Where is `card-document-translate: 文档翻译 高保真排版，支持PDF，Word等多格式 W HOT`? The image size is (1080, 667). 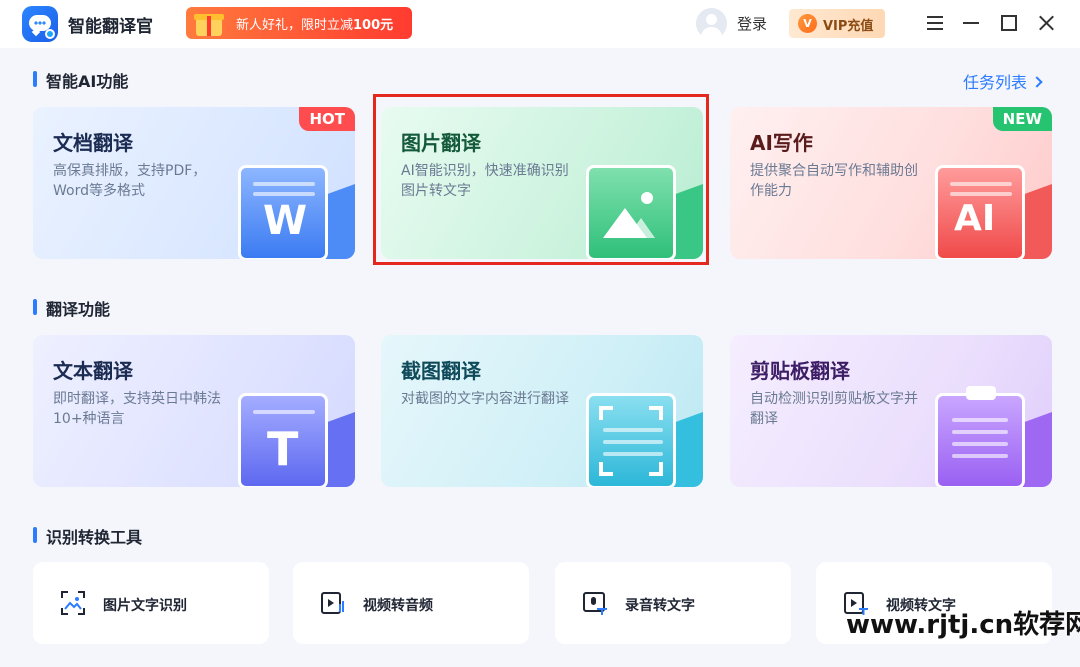 card-document-translate: 文档翻译 高保真排版，支持PDF，Word等多格式 W HOT is located at coordinates (194, 183).